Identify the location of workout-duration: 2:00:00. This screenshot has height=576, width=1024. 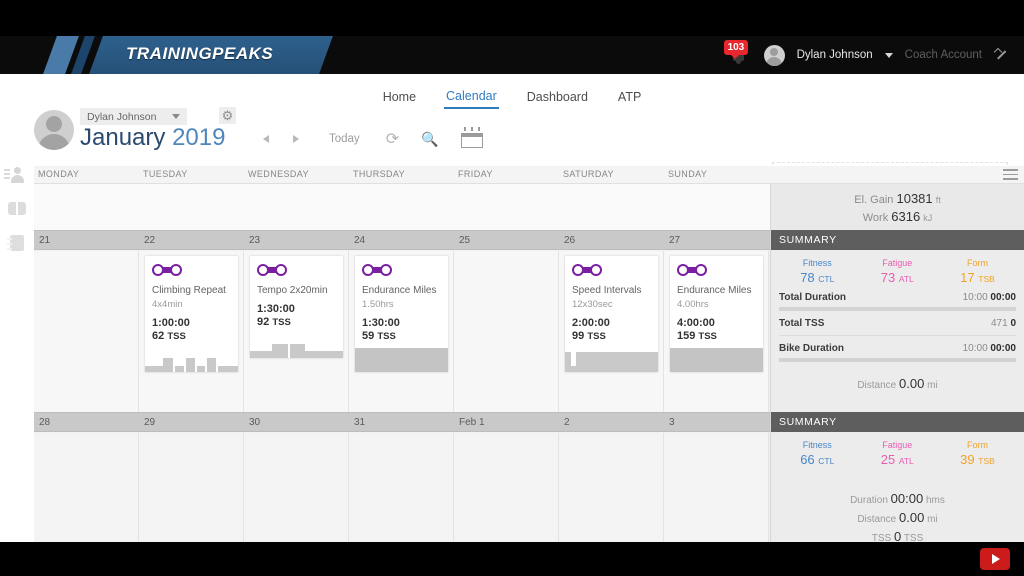
(591, 323).